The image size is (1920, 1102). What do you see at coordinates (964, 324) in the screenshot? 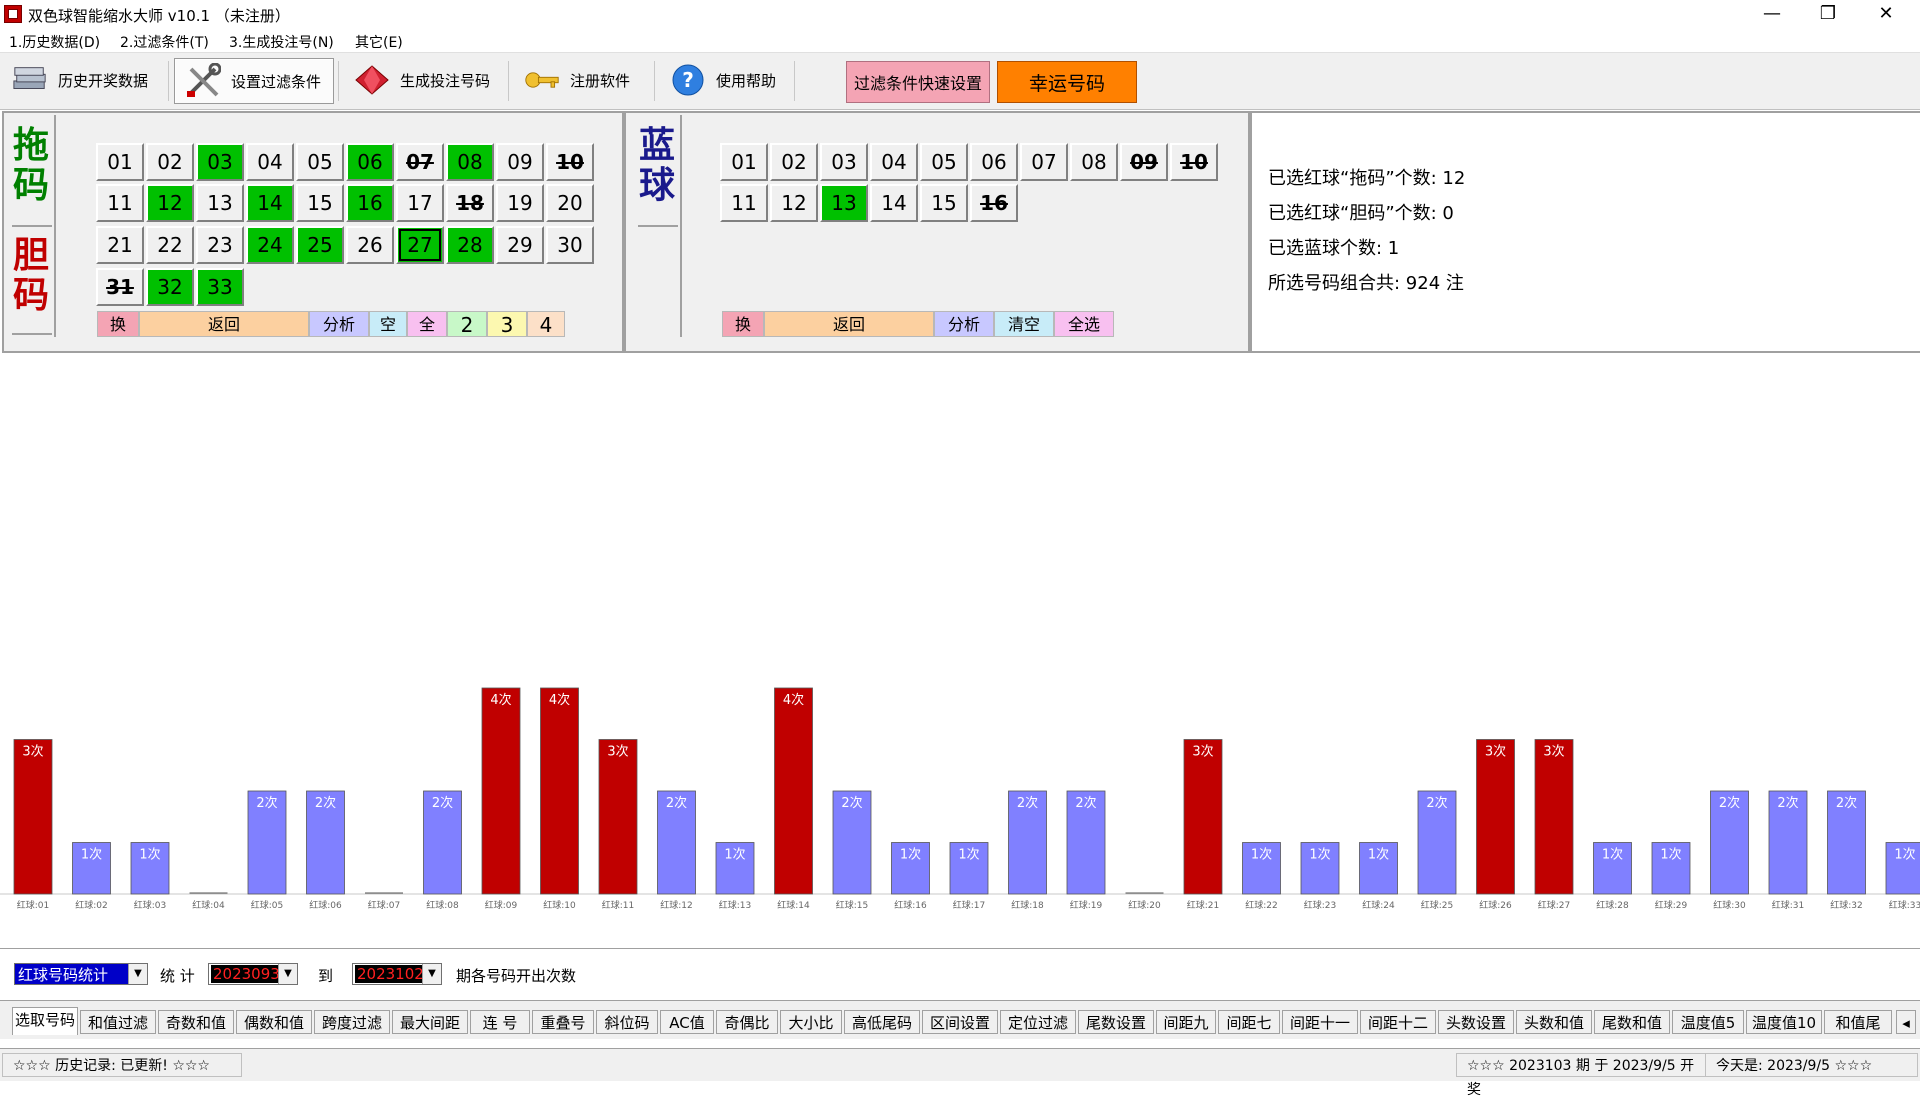
I see `blue-analyze-button: 分析` at bounding box center [964, 324].